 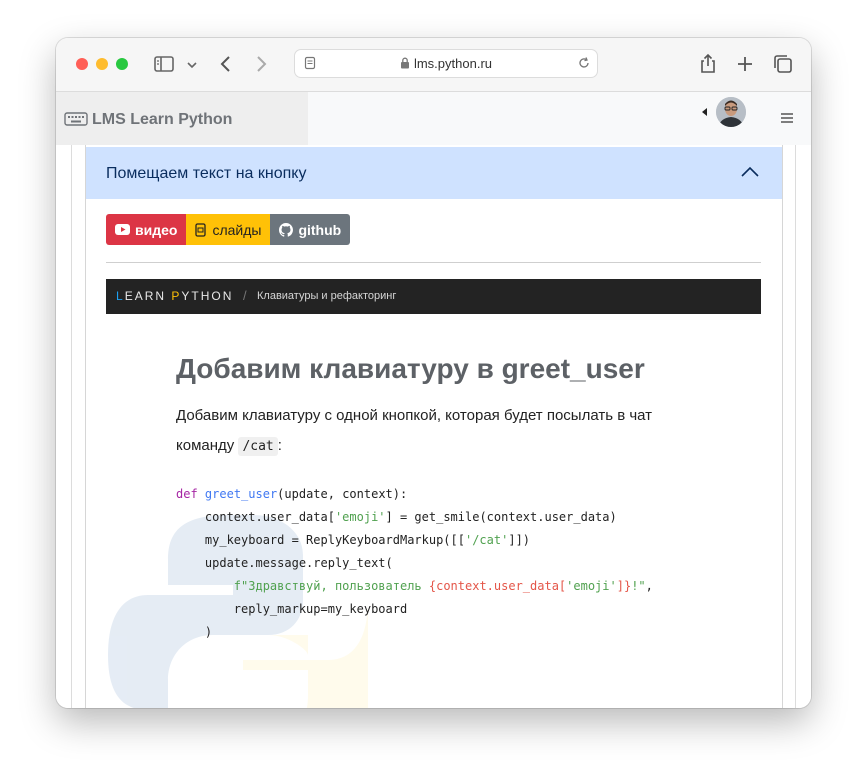 I want to click on code-text: reply_markup=my_keyboard, so click(x=292, y=609).